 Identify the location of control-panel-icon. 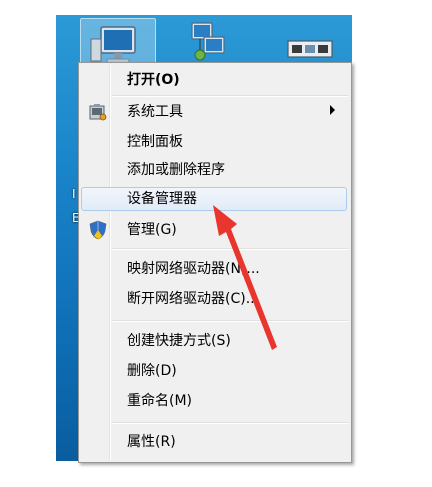
(313, 41).